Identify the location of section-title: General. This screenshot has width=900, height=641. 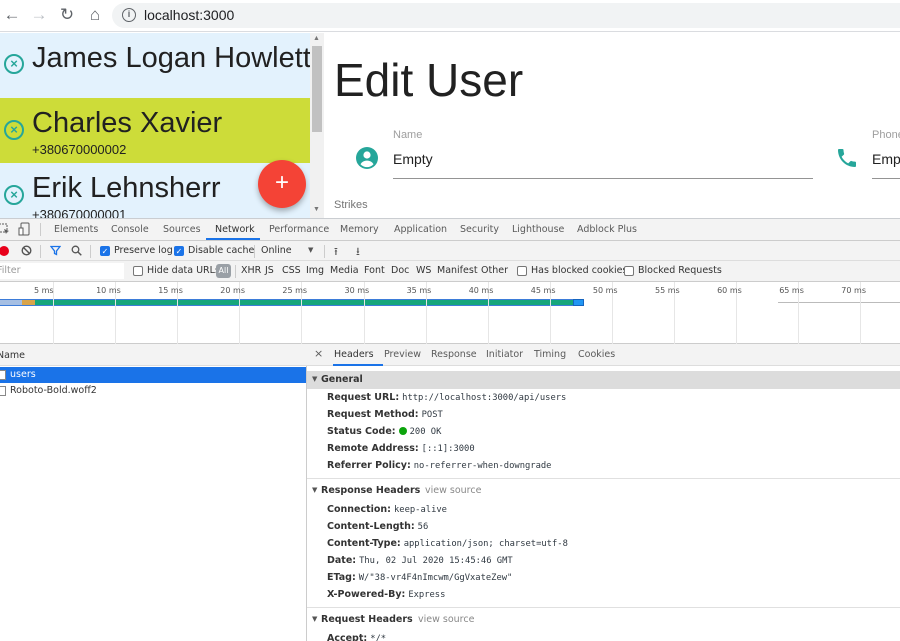
(342, 379).